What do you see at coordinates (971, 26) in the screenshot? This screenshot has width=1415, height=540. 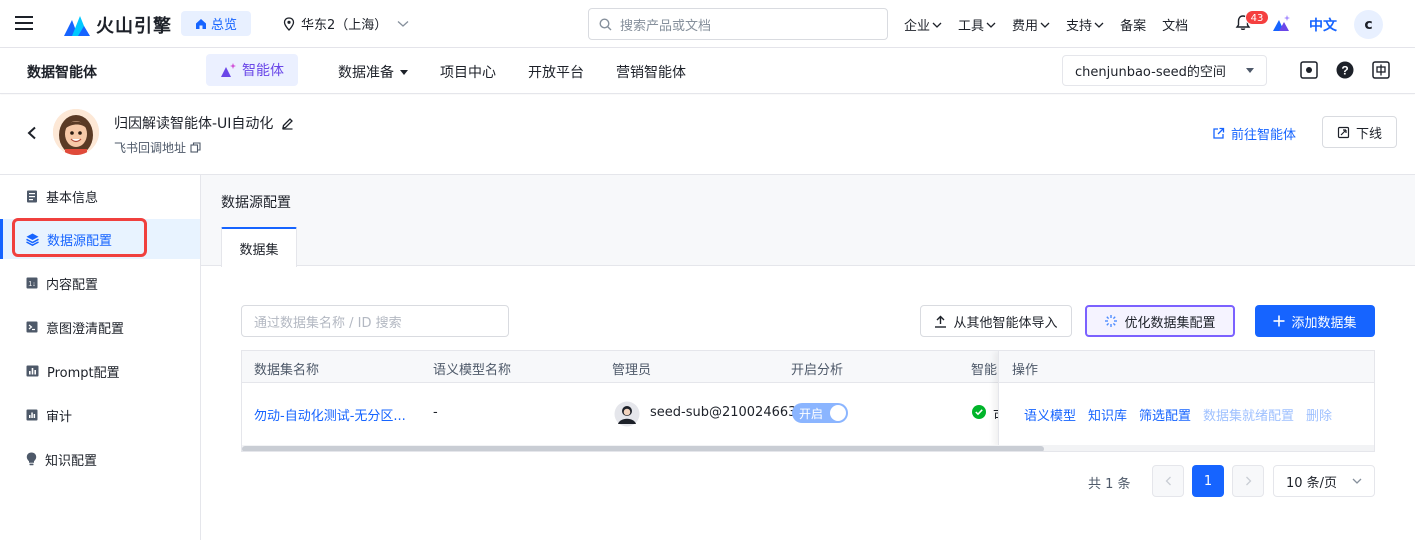 I see `top-nav-label: 工具` at bounding box center [971, 26].